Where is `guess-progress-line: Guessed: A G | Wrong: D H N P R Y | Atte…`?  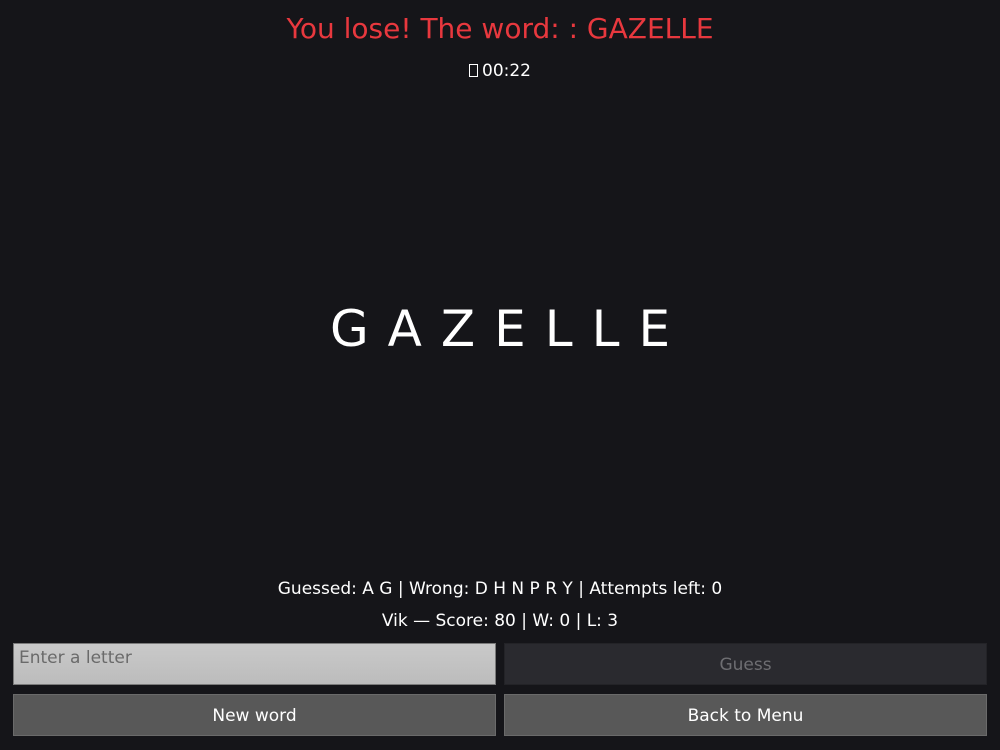 guess-progress-line: Guessed: A G | Wrong: D H N P R Y | Atte… is located at coordinates (500, 589).